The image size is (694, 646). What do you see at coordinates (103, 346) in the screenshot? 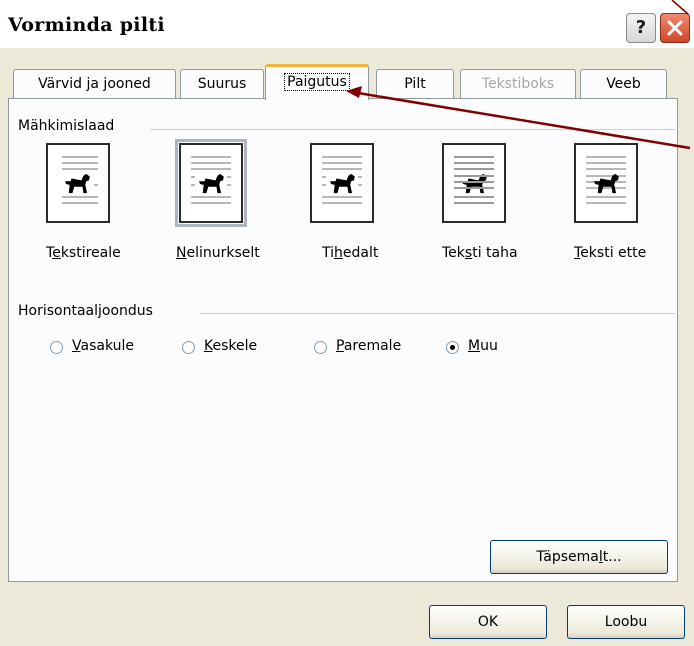
I see `radio-label-vasakule: Vasakule` at bounding box center [103, 346].